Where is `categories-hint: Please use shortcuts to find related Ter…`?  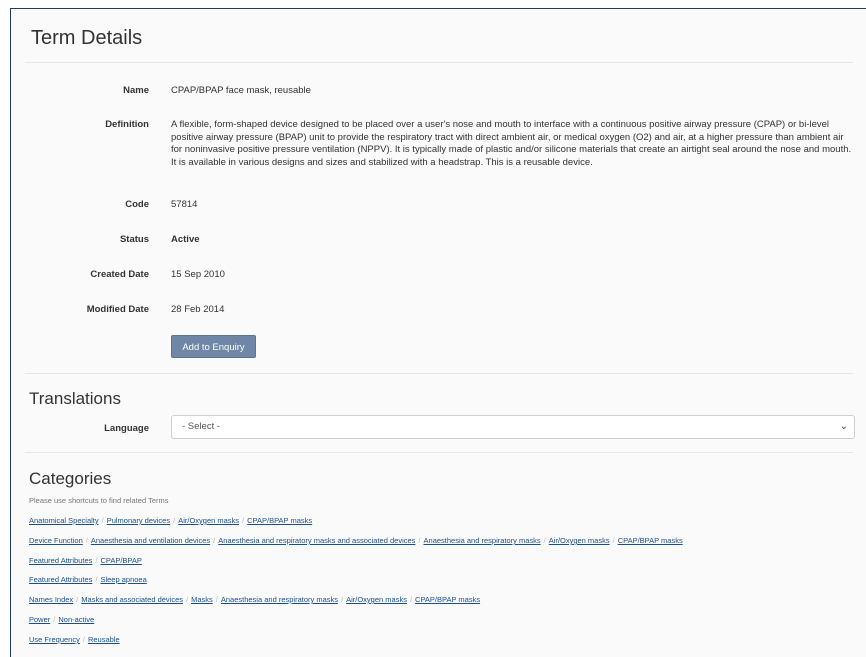
categories-hint: Please use shortcuts to find related Ter… is located at coordinates (99, 500).